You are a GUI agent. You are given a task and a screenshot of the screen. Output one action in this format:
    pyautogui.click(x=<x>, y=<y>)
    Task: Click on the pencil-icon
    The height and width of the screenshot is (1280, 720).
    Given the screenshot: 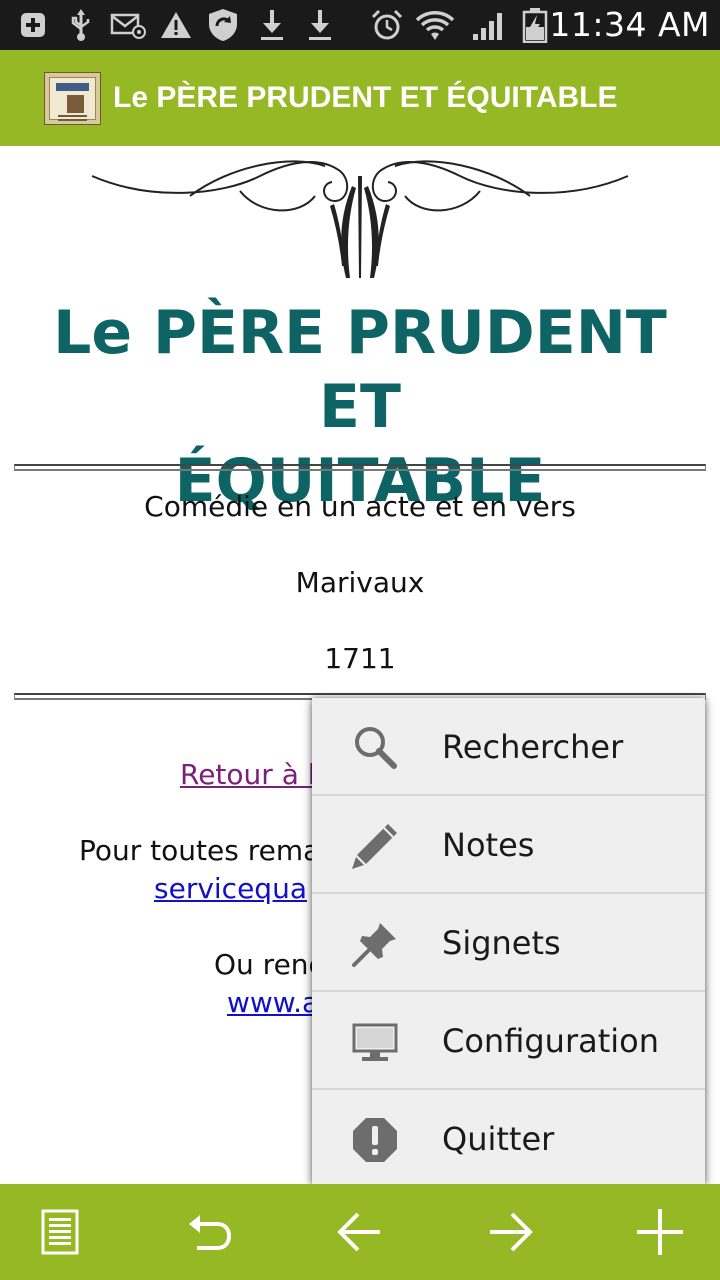 What is the action you would take?
    pyautogui.click(x=374, y=846)
    